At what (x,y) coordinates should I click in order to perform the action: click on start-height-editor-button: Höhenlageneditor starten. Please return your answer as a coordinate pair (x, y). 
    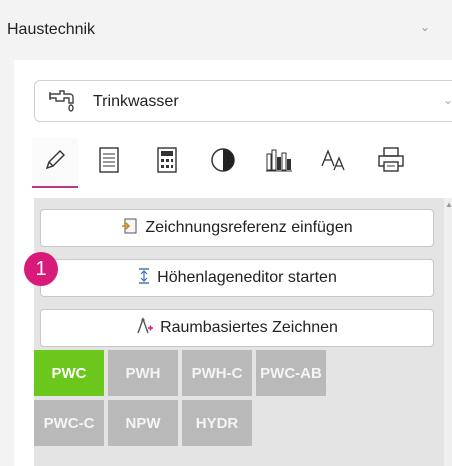
    Looking at the image, I should click on (237, 278).